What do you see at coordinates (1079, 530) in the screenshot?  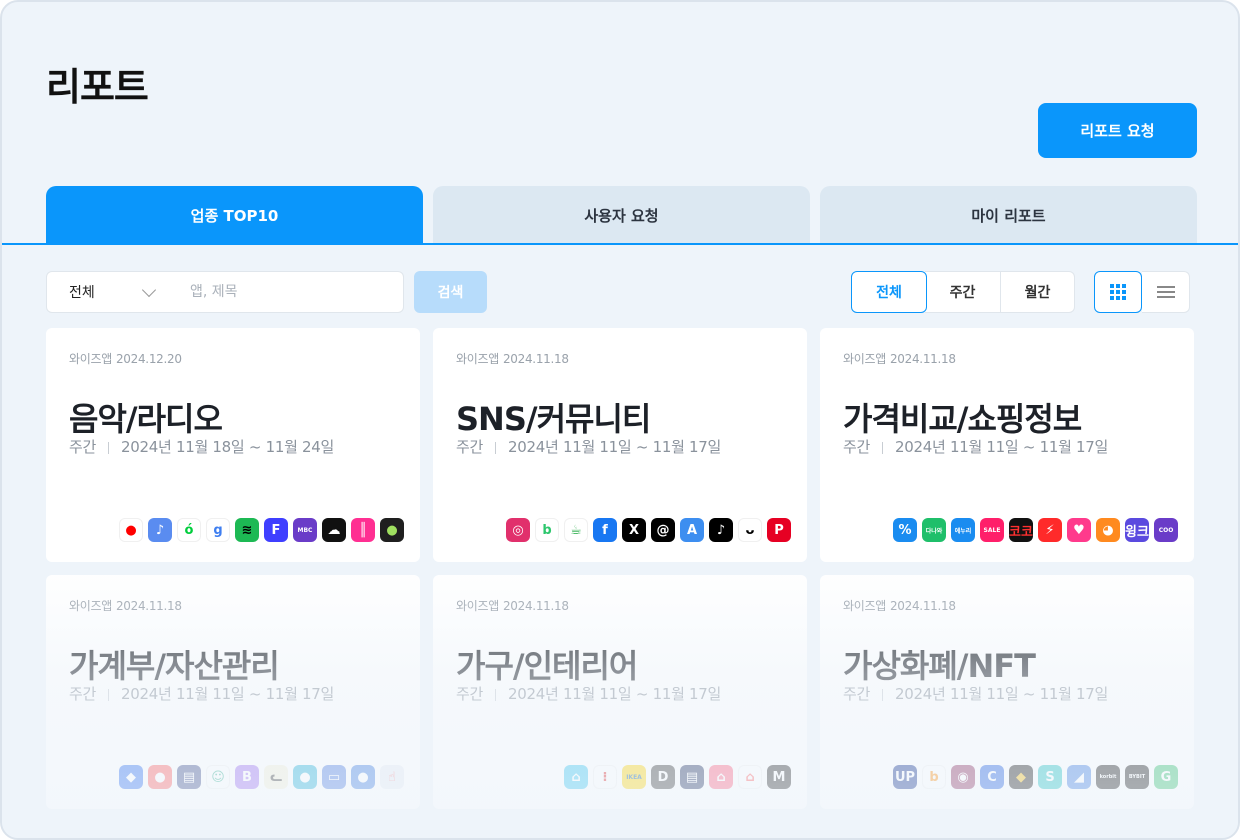 I see `pinky-icon: ♥` at bounding box center [1079, 530].